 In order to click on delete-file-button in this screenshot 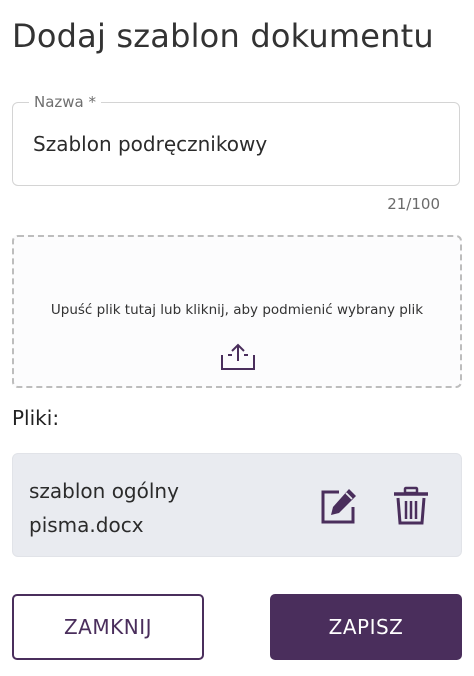, I will do `click(411, 506)`.